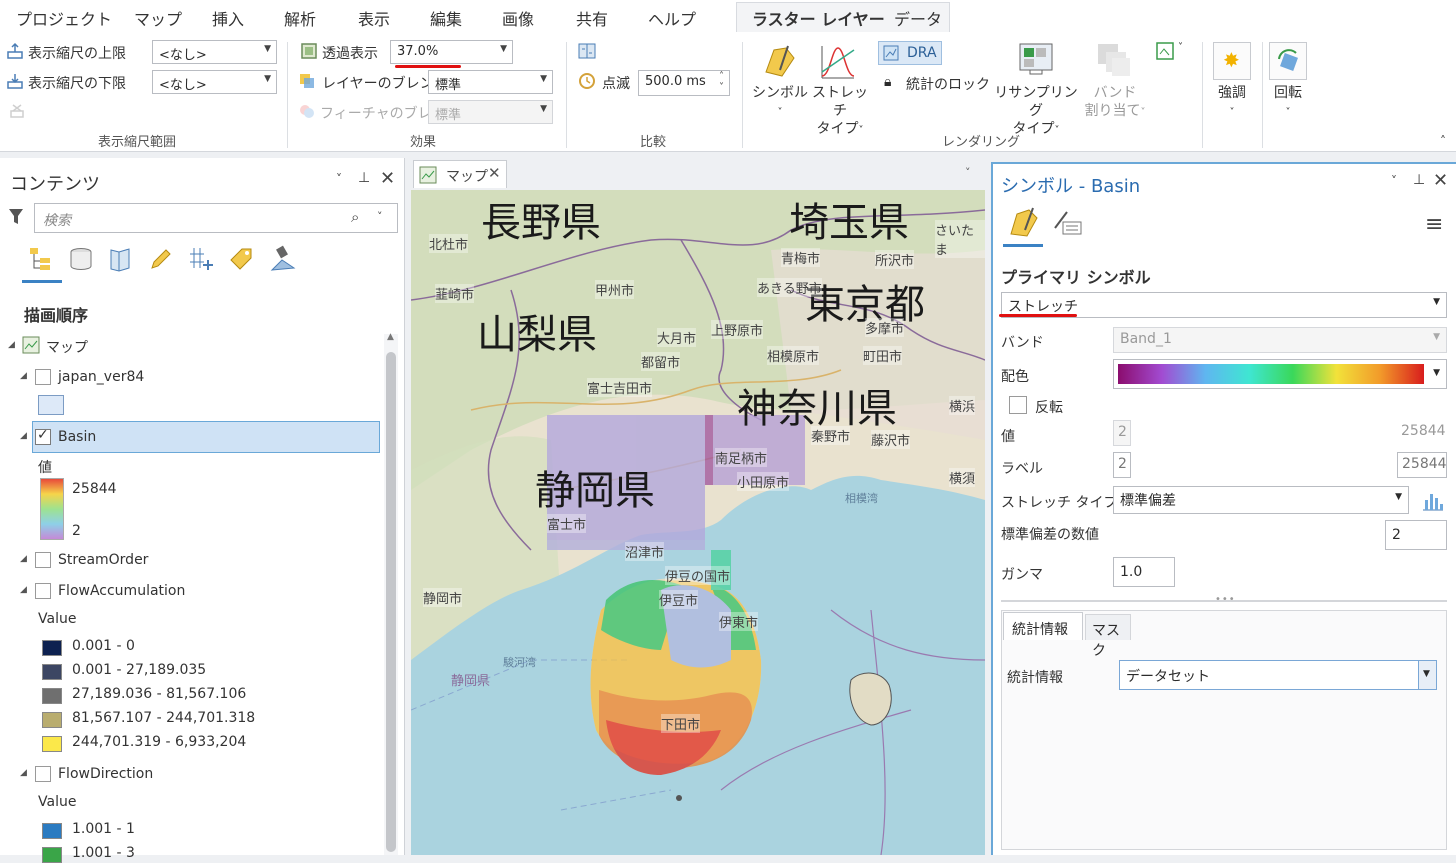 This screenshot has width=1456, height=863. I want to click on image-properties-icon, so click(1165, 51).